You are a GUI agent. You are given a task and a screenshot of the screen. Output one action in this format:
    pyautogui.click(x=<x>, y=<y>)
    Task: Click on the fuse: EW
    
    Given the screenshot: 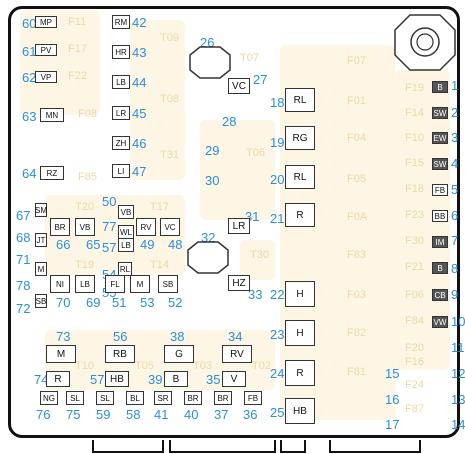 What is the action you would take?
    pyautogui.click(x=440, y=138)
    